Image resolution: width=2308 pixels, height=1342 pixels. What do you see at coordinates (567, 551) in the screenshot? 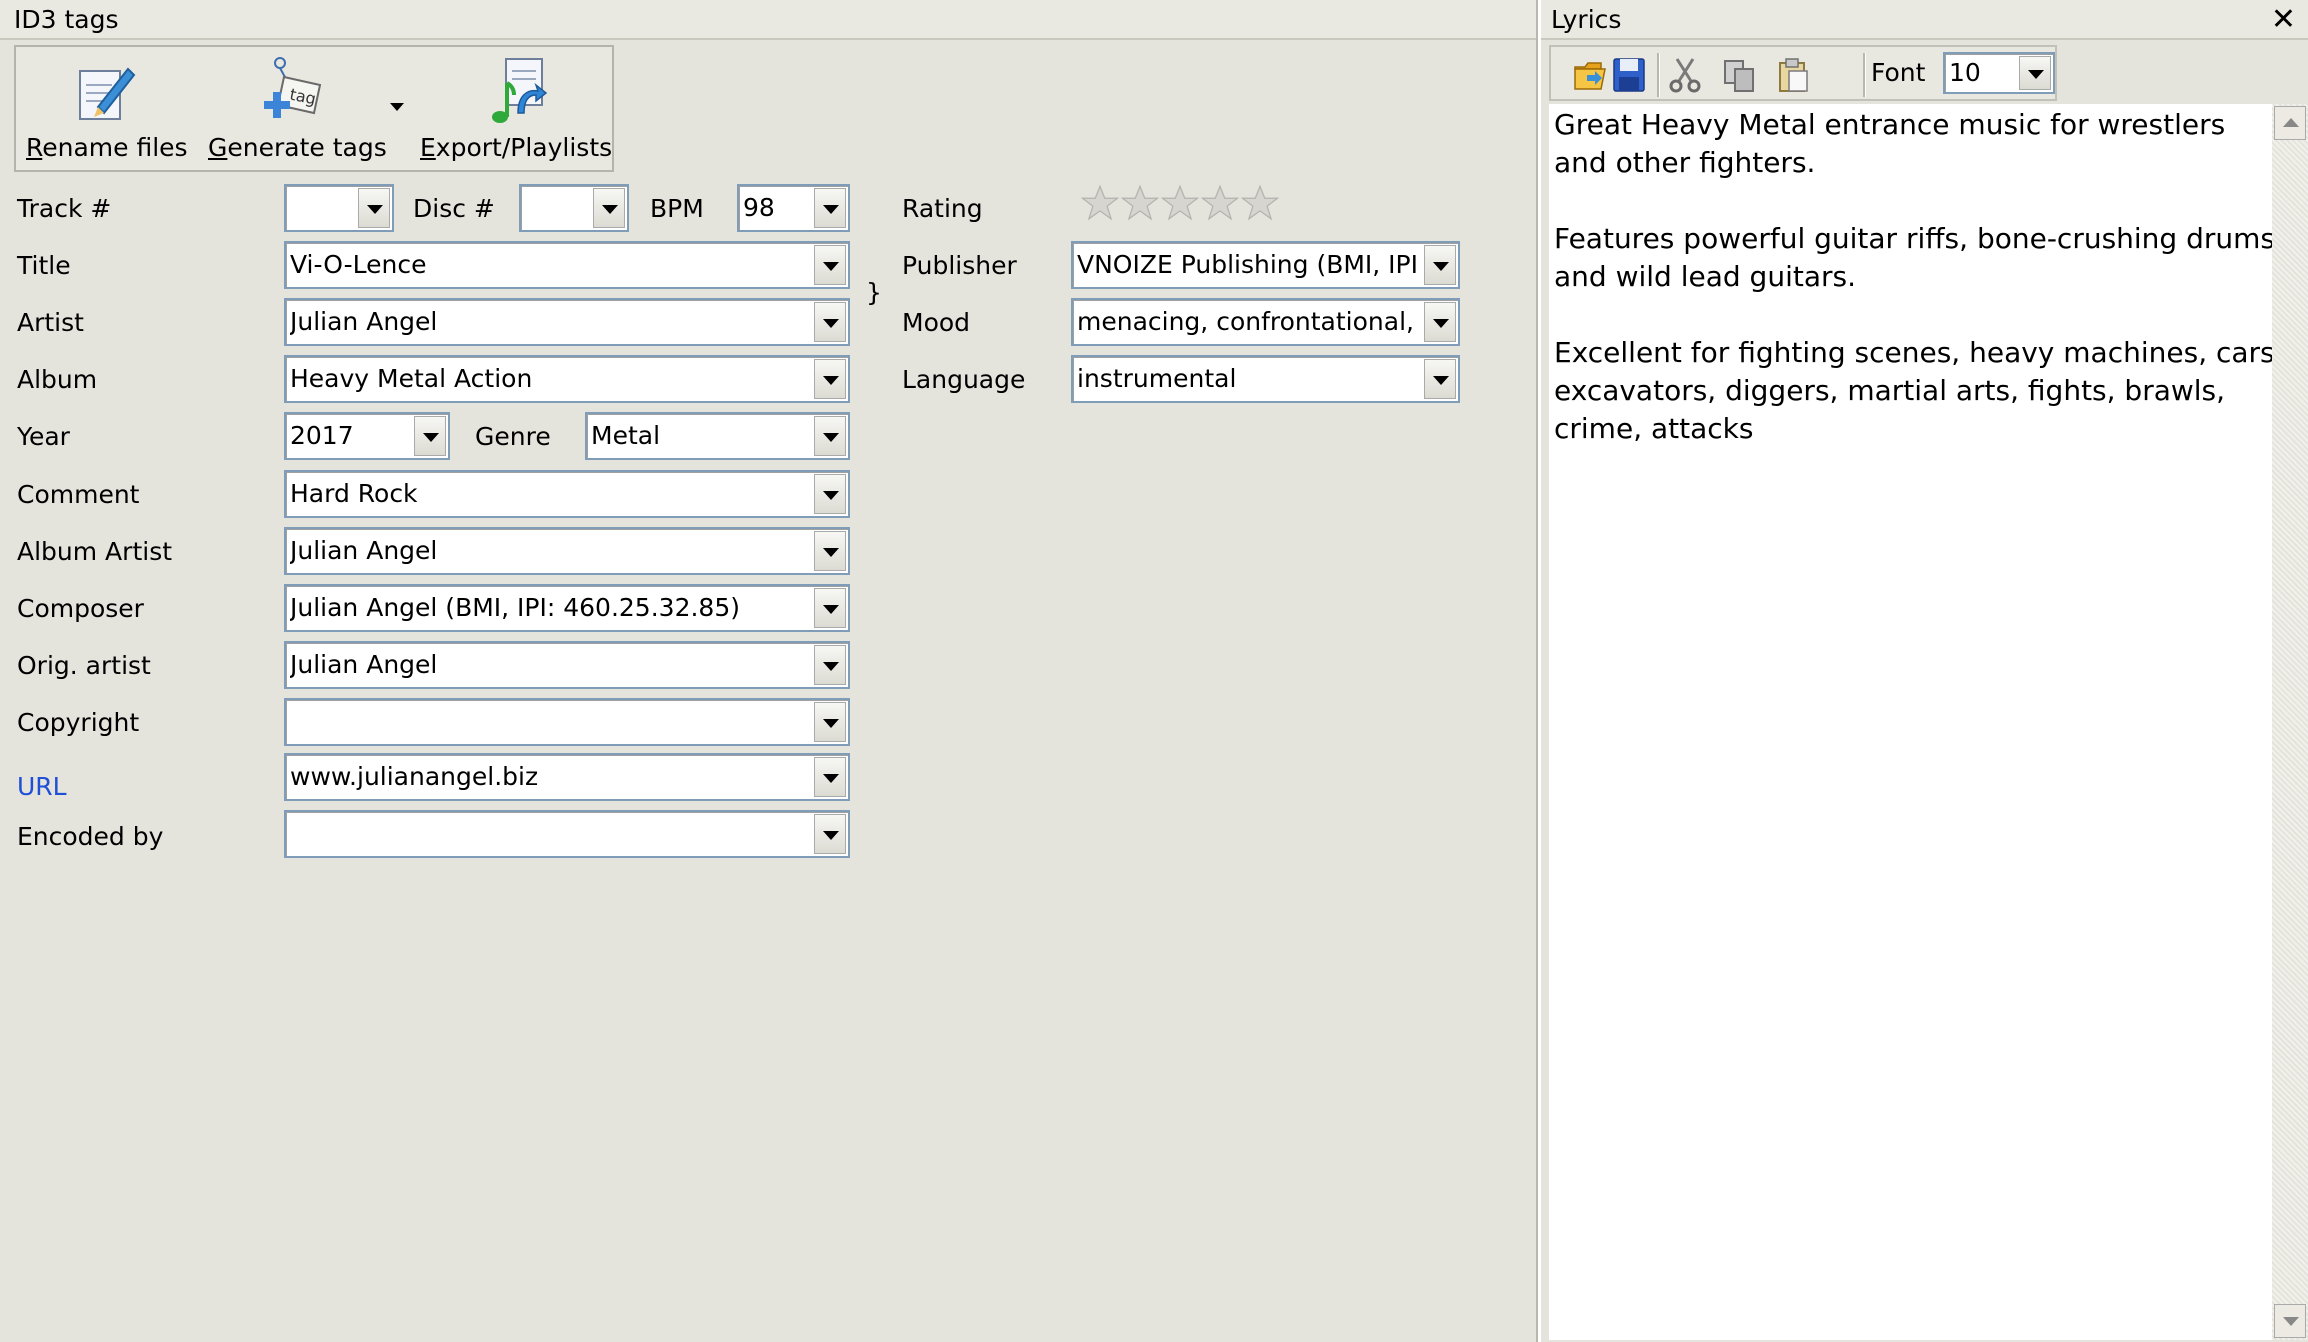
I see `album-artist-combo: Julian Angel` at bounding box center [567, 551].